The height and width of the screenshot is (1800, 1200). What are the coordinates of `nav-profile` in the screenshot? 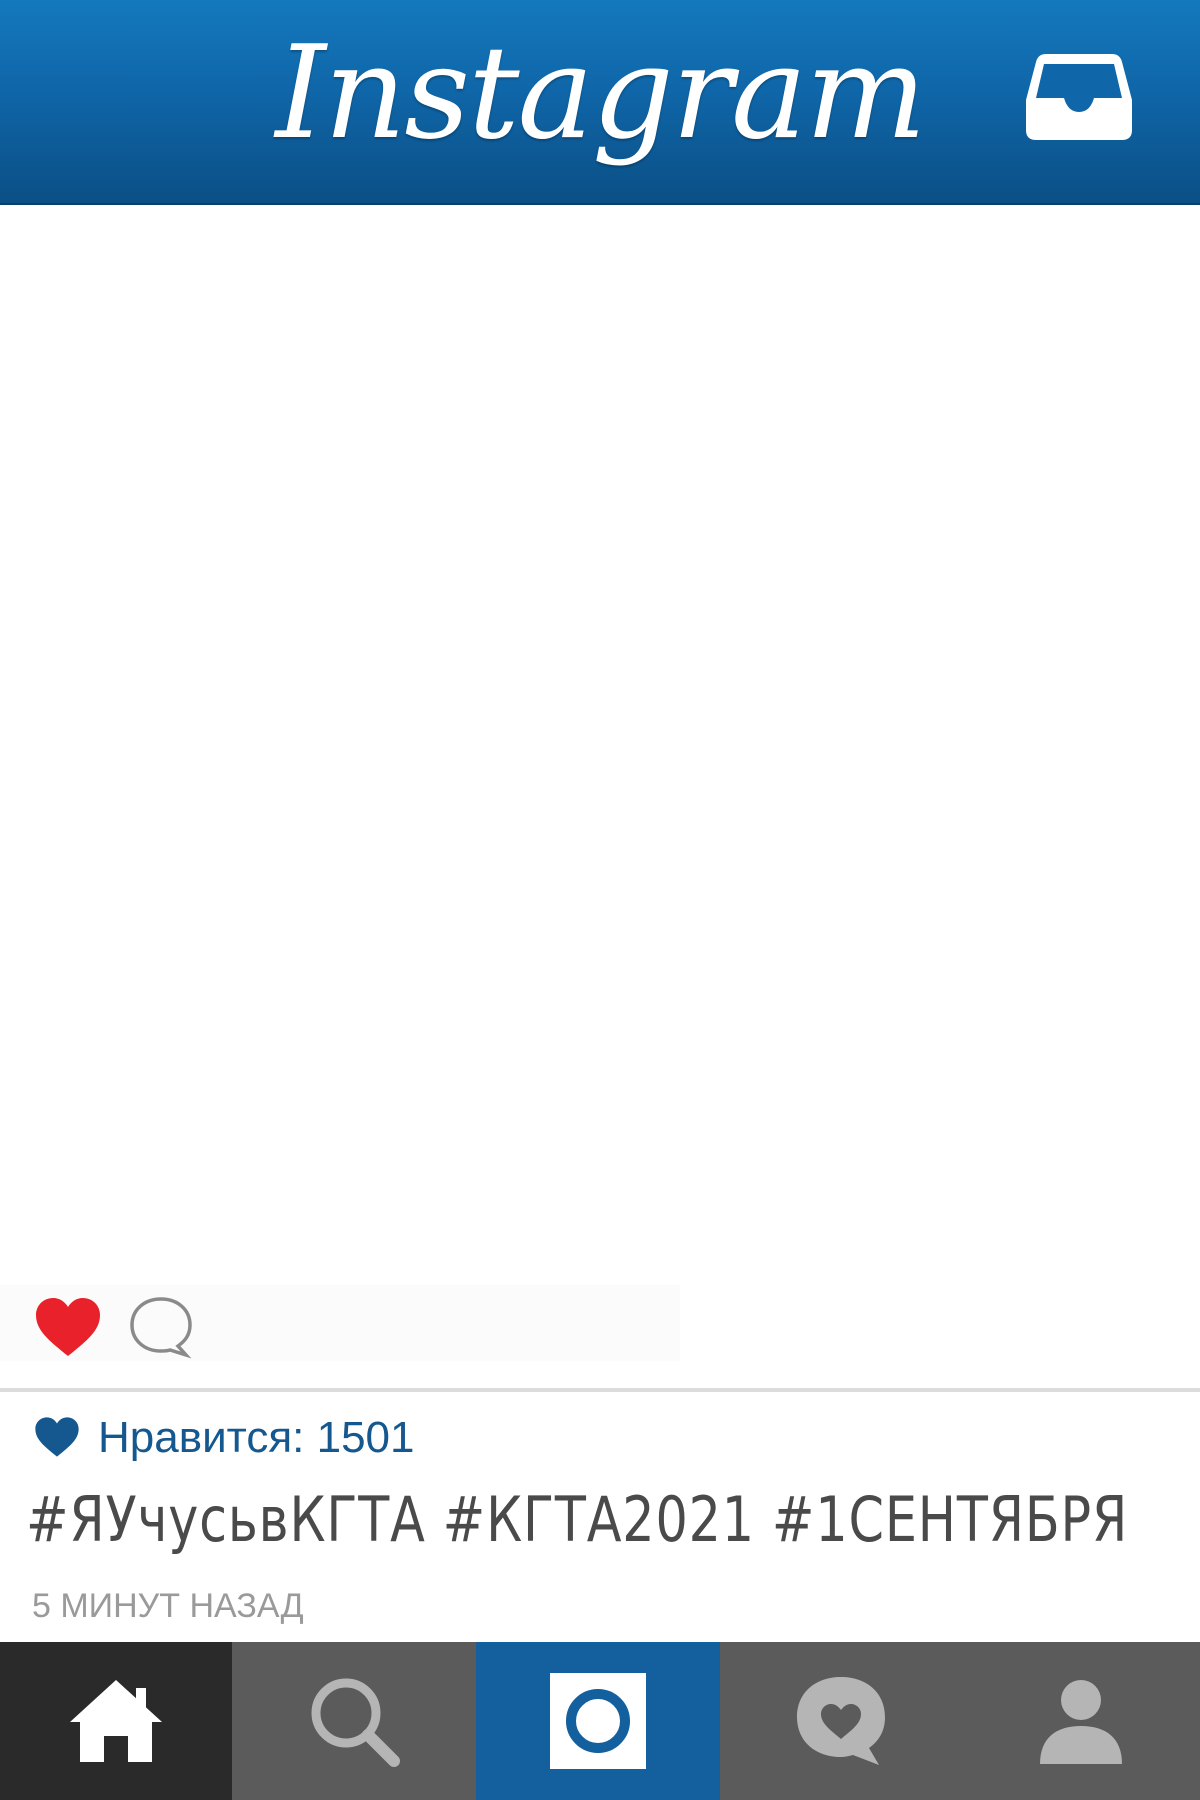 It's located at (1081, 1721).